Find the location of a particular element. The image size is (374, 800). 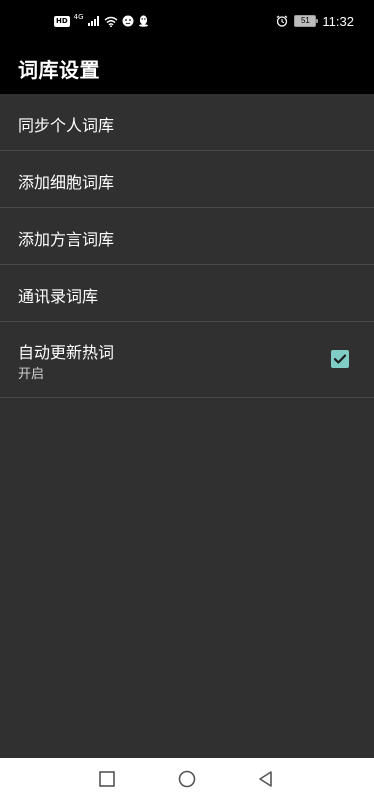

checkmark-icon is located at coordinates (340, 359).